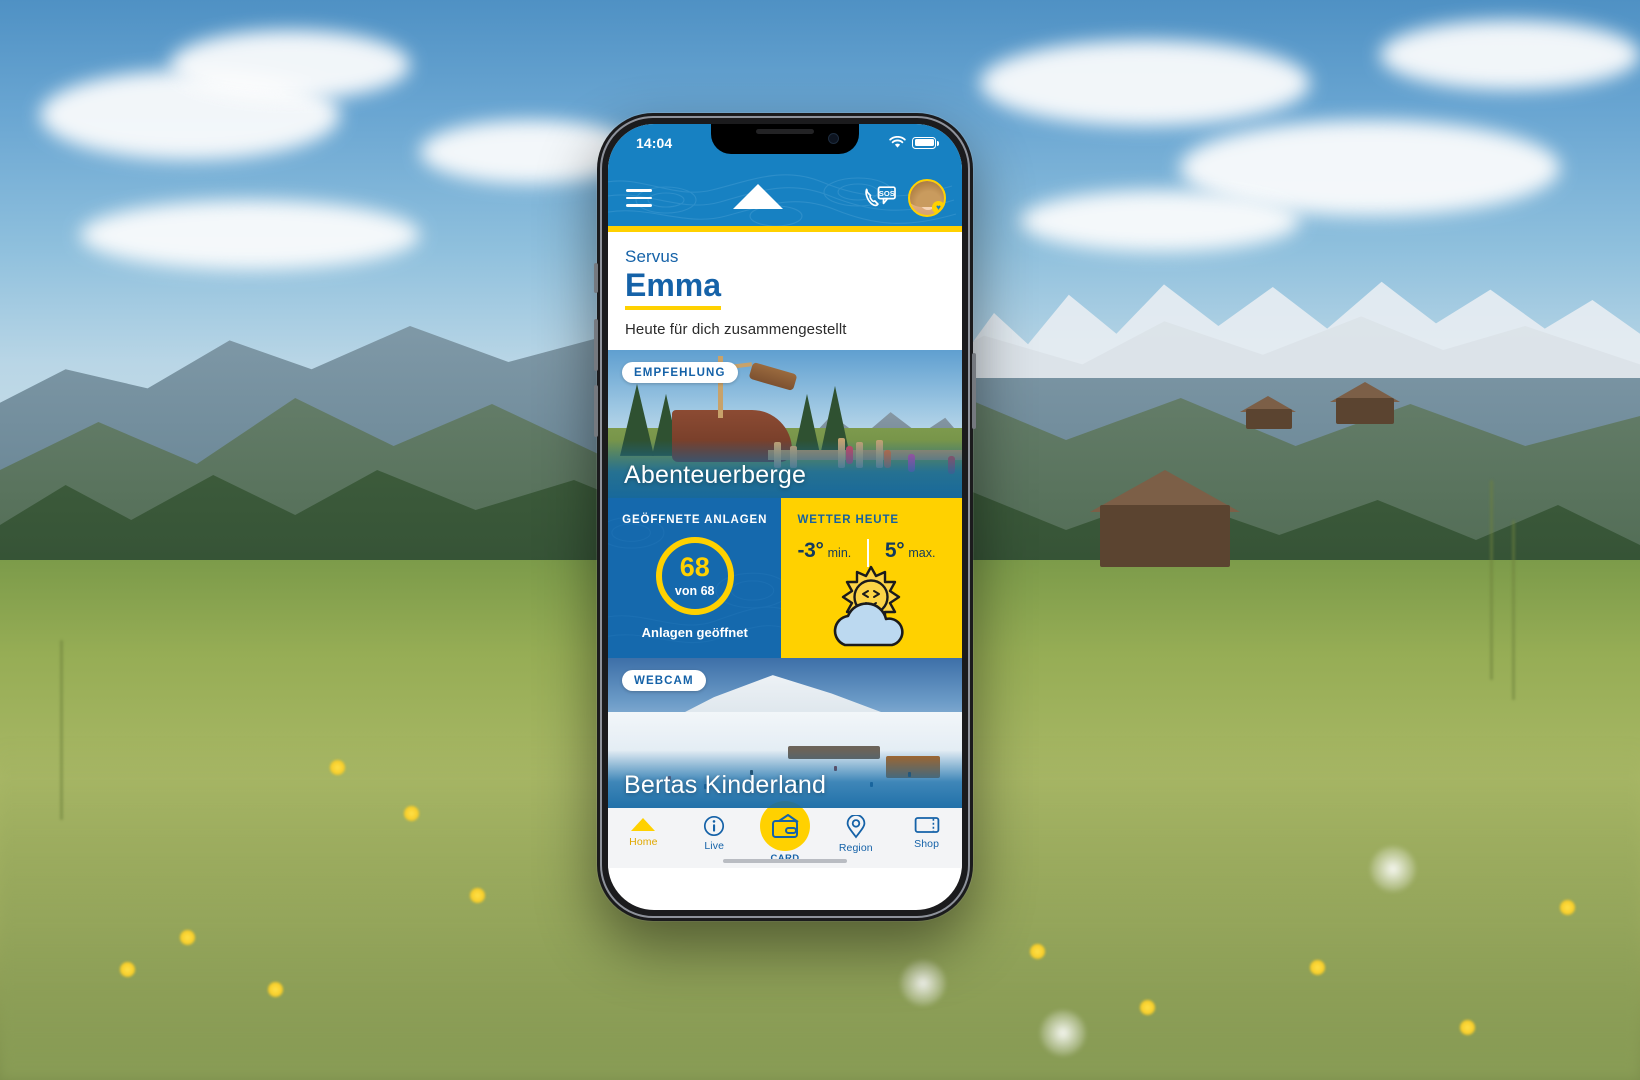 Image resolution: width=1640 pixels, height=1080 pixels. What do you see at coordinates (694, 566) in the screenshot?
I see `open-lifts-count: 68` at bounding box center [694, 566].